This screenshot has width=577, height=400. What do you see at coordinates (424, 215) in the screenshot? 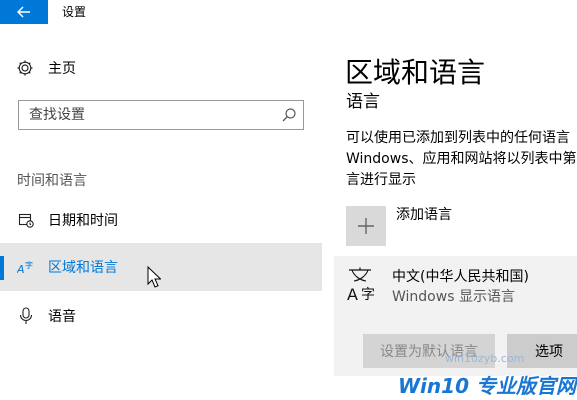
I see `add-language-label: 添加语言` at bounding box center [424, 215].